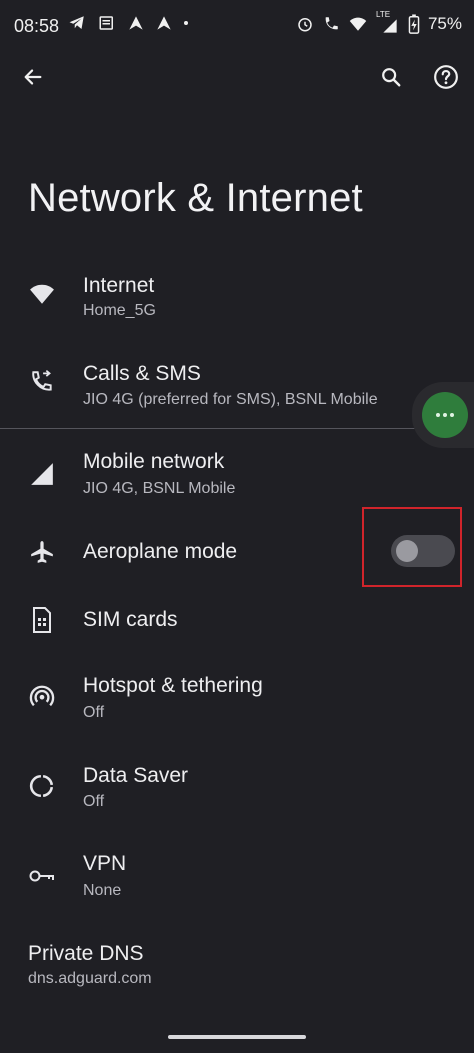  What do you see at coordinates (136, 775) in the screenshot?
I see `item-label: Data Saver` at bounding box center [136, 775].